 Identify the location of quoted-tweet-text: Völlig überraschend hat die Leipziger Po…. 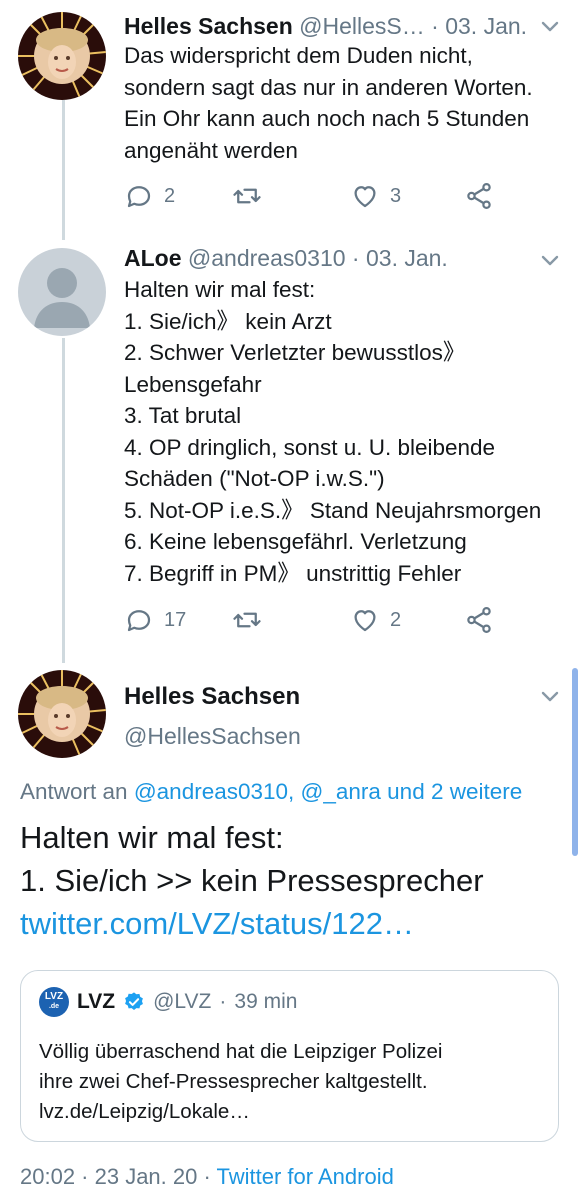
(294, 1082).